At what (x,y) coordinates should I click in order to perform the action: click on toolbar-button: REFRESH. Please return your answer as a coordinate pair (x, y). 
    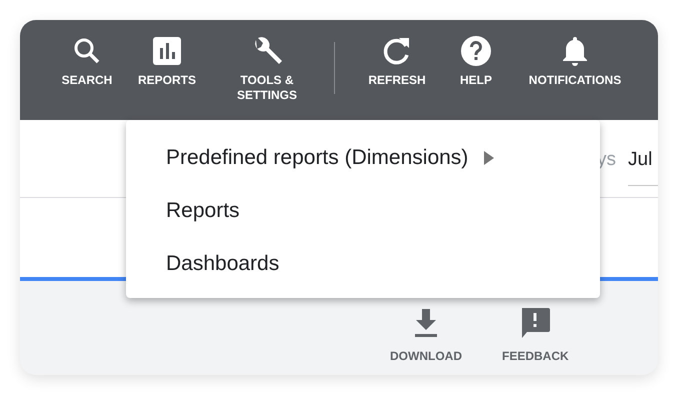
    Looking at the image, I should click on (397, 77).